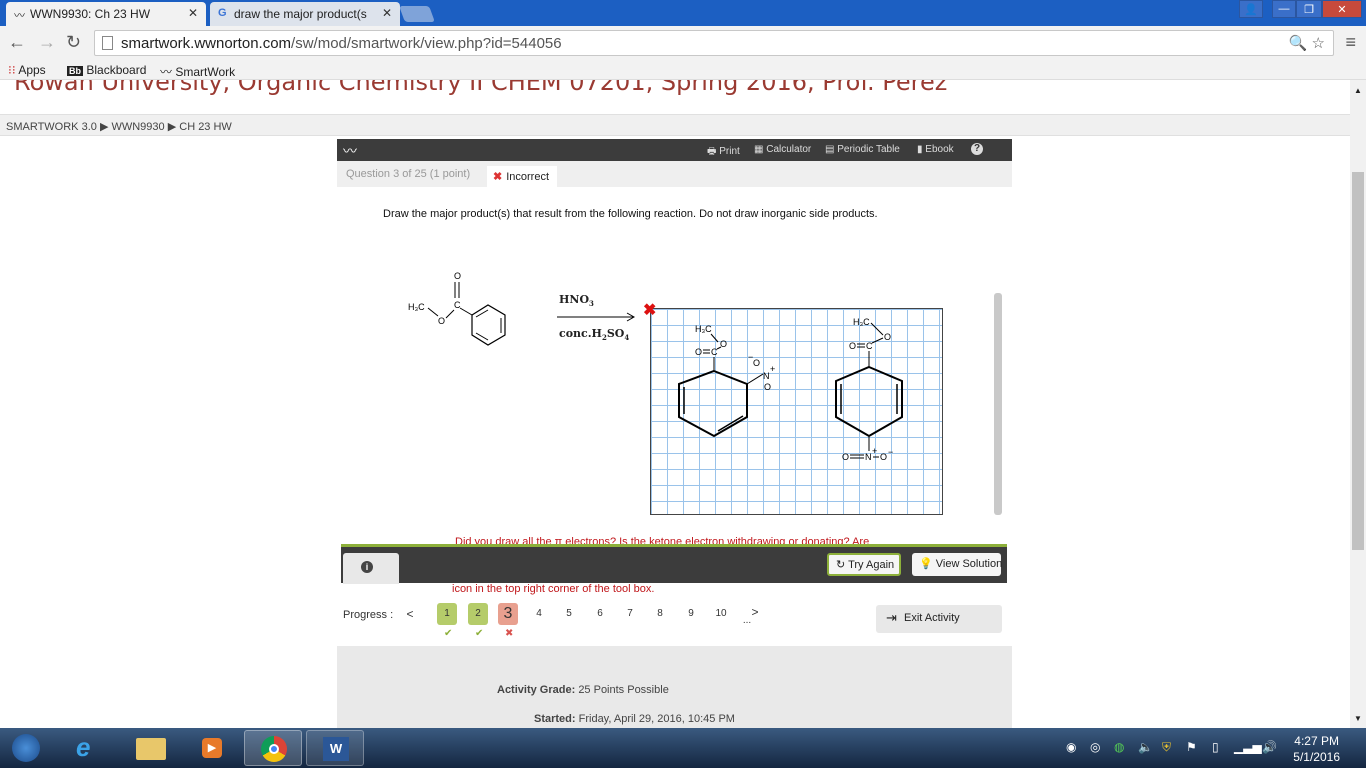 The width and height of the screenshot is (1366, 768). Describe the element at coordinates (977, 149) in the screenshot. I see `help-button: ?` at that location.